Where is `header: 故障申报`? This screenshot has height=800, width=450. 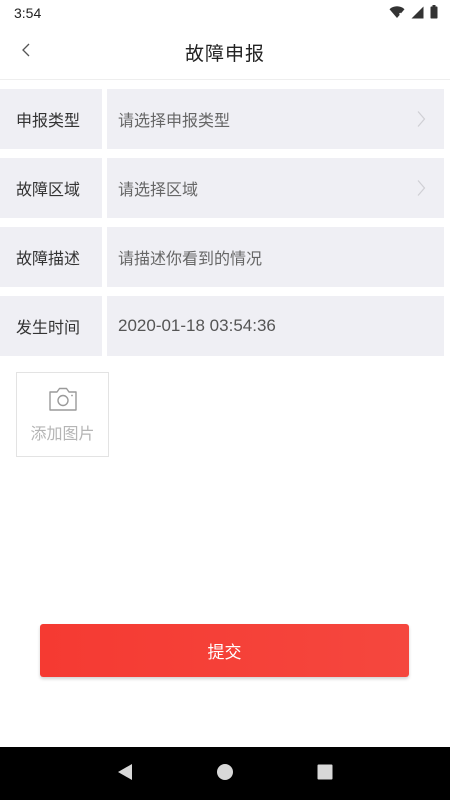
header: 故障申报 is located at coordinates (225, 53).